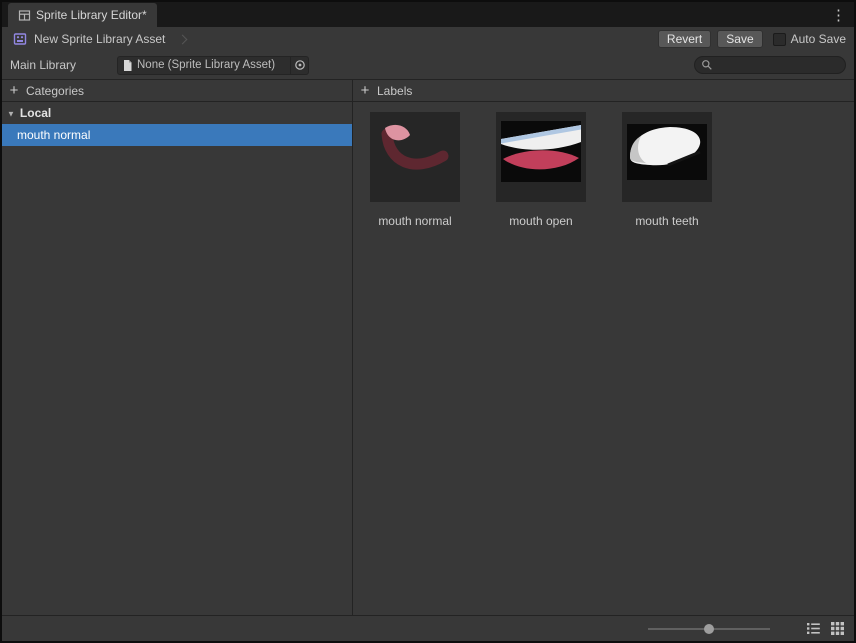 Image resolution: width=856 pixels, height=643 pixels. What do you see at coordinates (415, 221) in the screenshot?
I see `label-item-name: mouth normal` at bounding box center [415, 221].